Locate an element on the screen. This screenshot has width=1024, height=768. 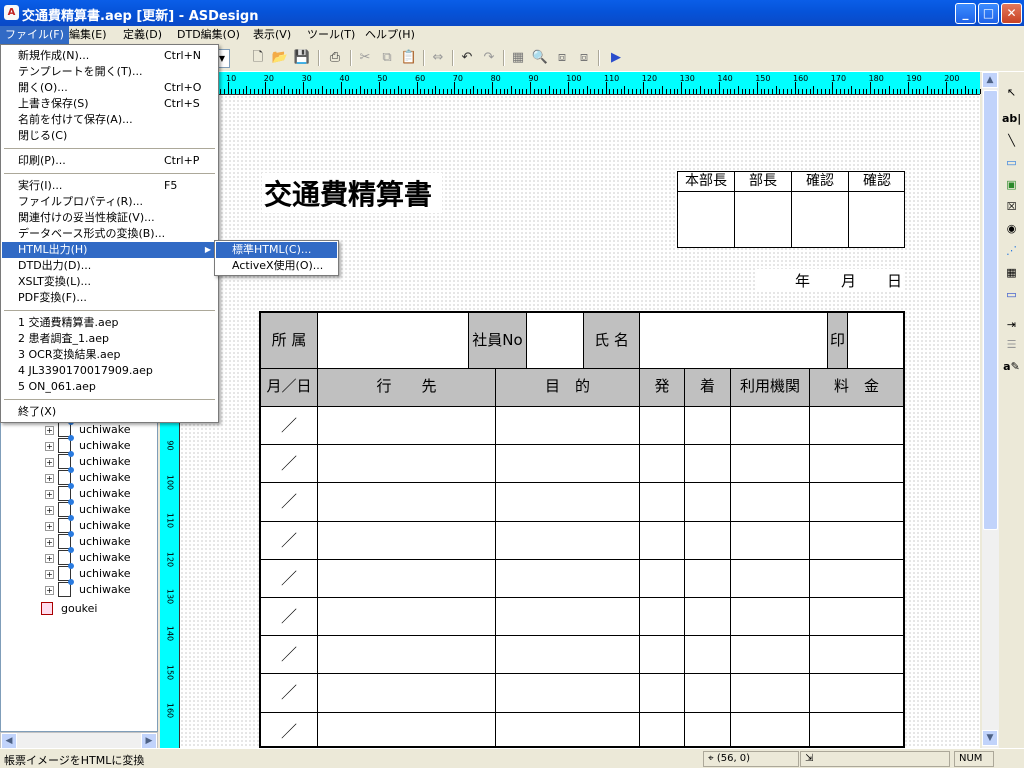
menu-view: 表示(V) is located at coordinates (272, 35).